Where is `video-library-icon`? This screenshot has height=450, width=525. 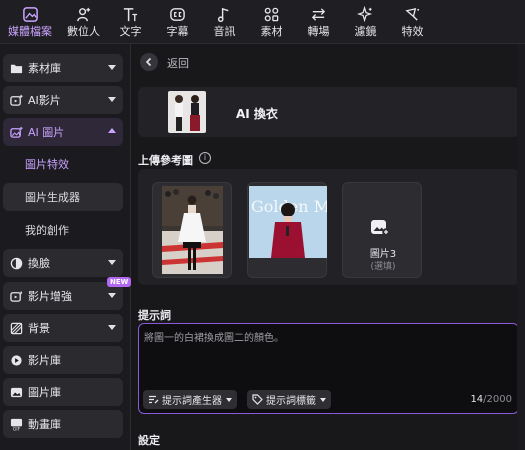 video-library-icon is located at coordinates (16, 360).